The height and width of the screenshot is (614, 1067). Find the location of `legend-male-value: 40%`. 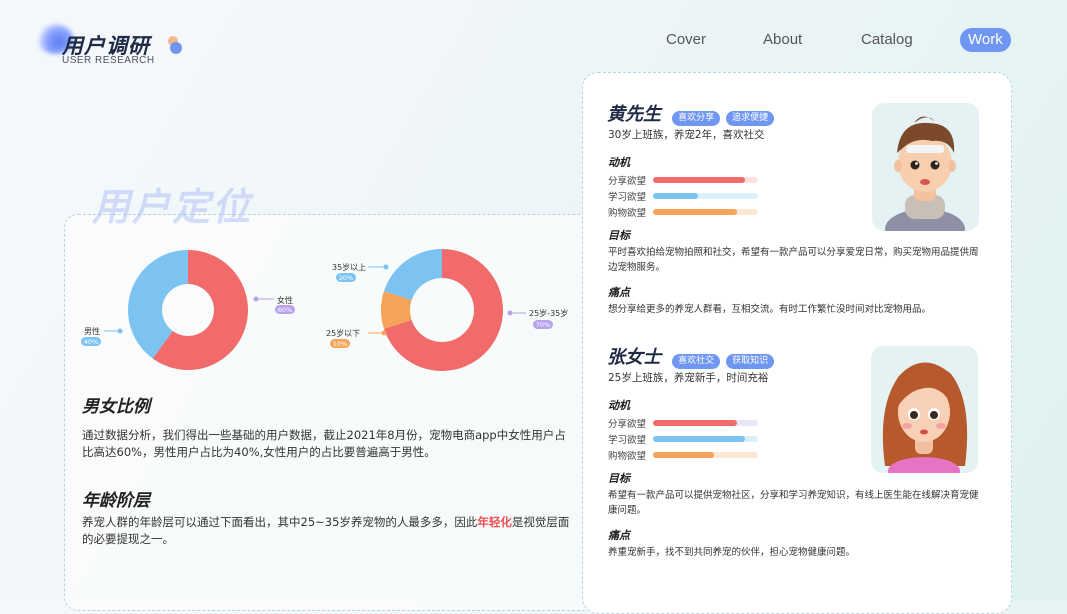

legend-male-value: 40% is located at coordinates (91, 342).